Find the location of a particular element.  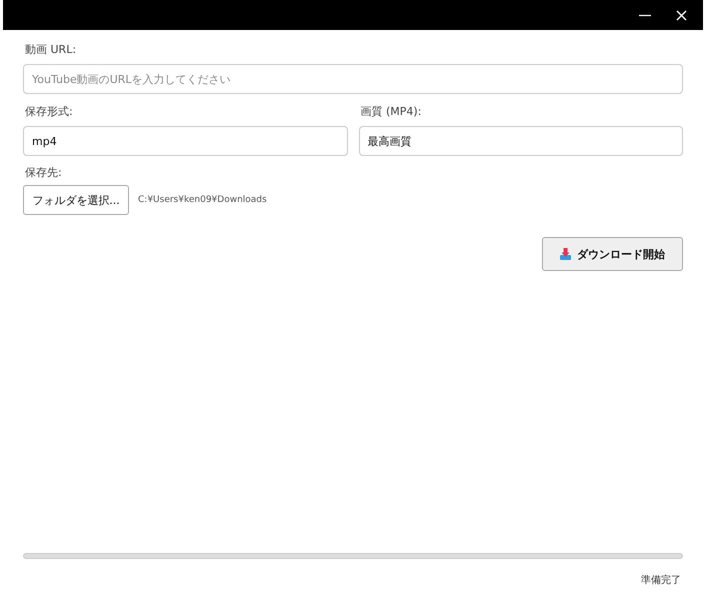

download-icon is located at coordinates (565, 254).